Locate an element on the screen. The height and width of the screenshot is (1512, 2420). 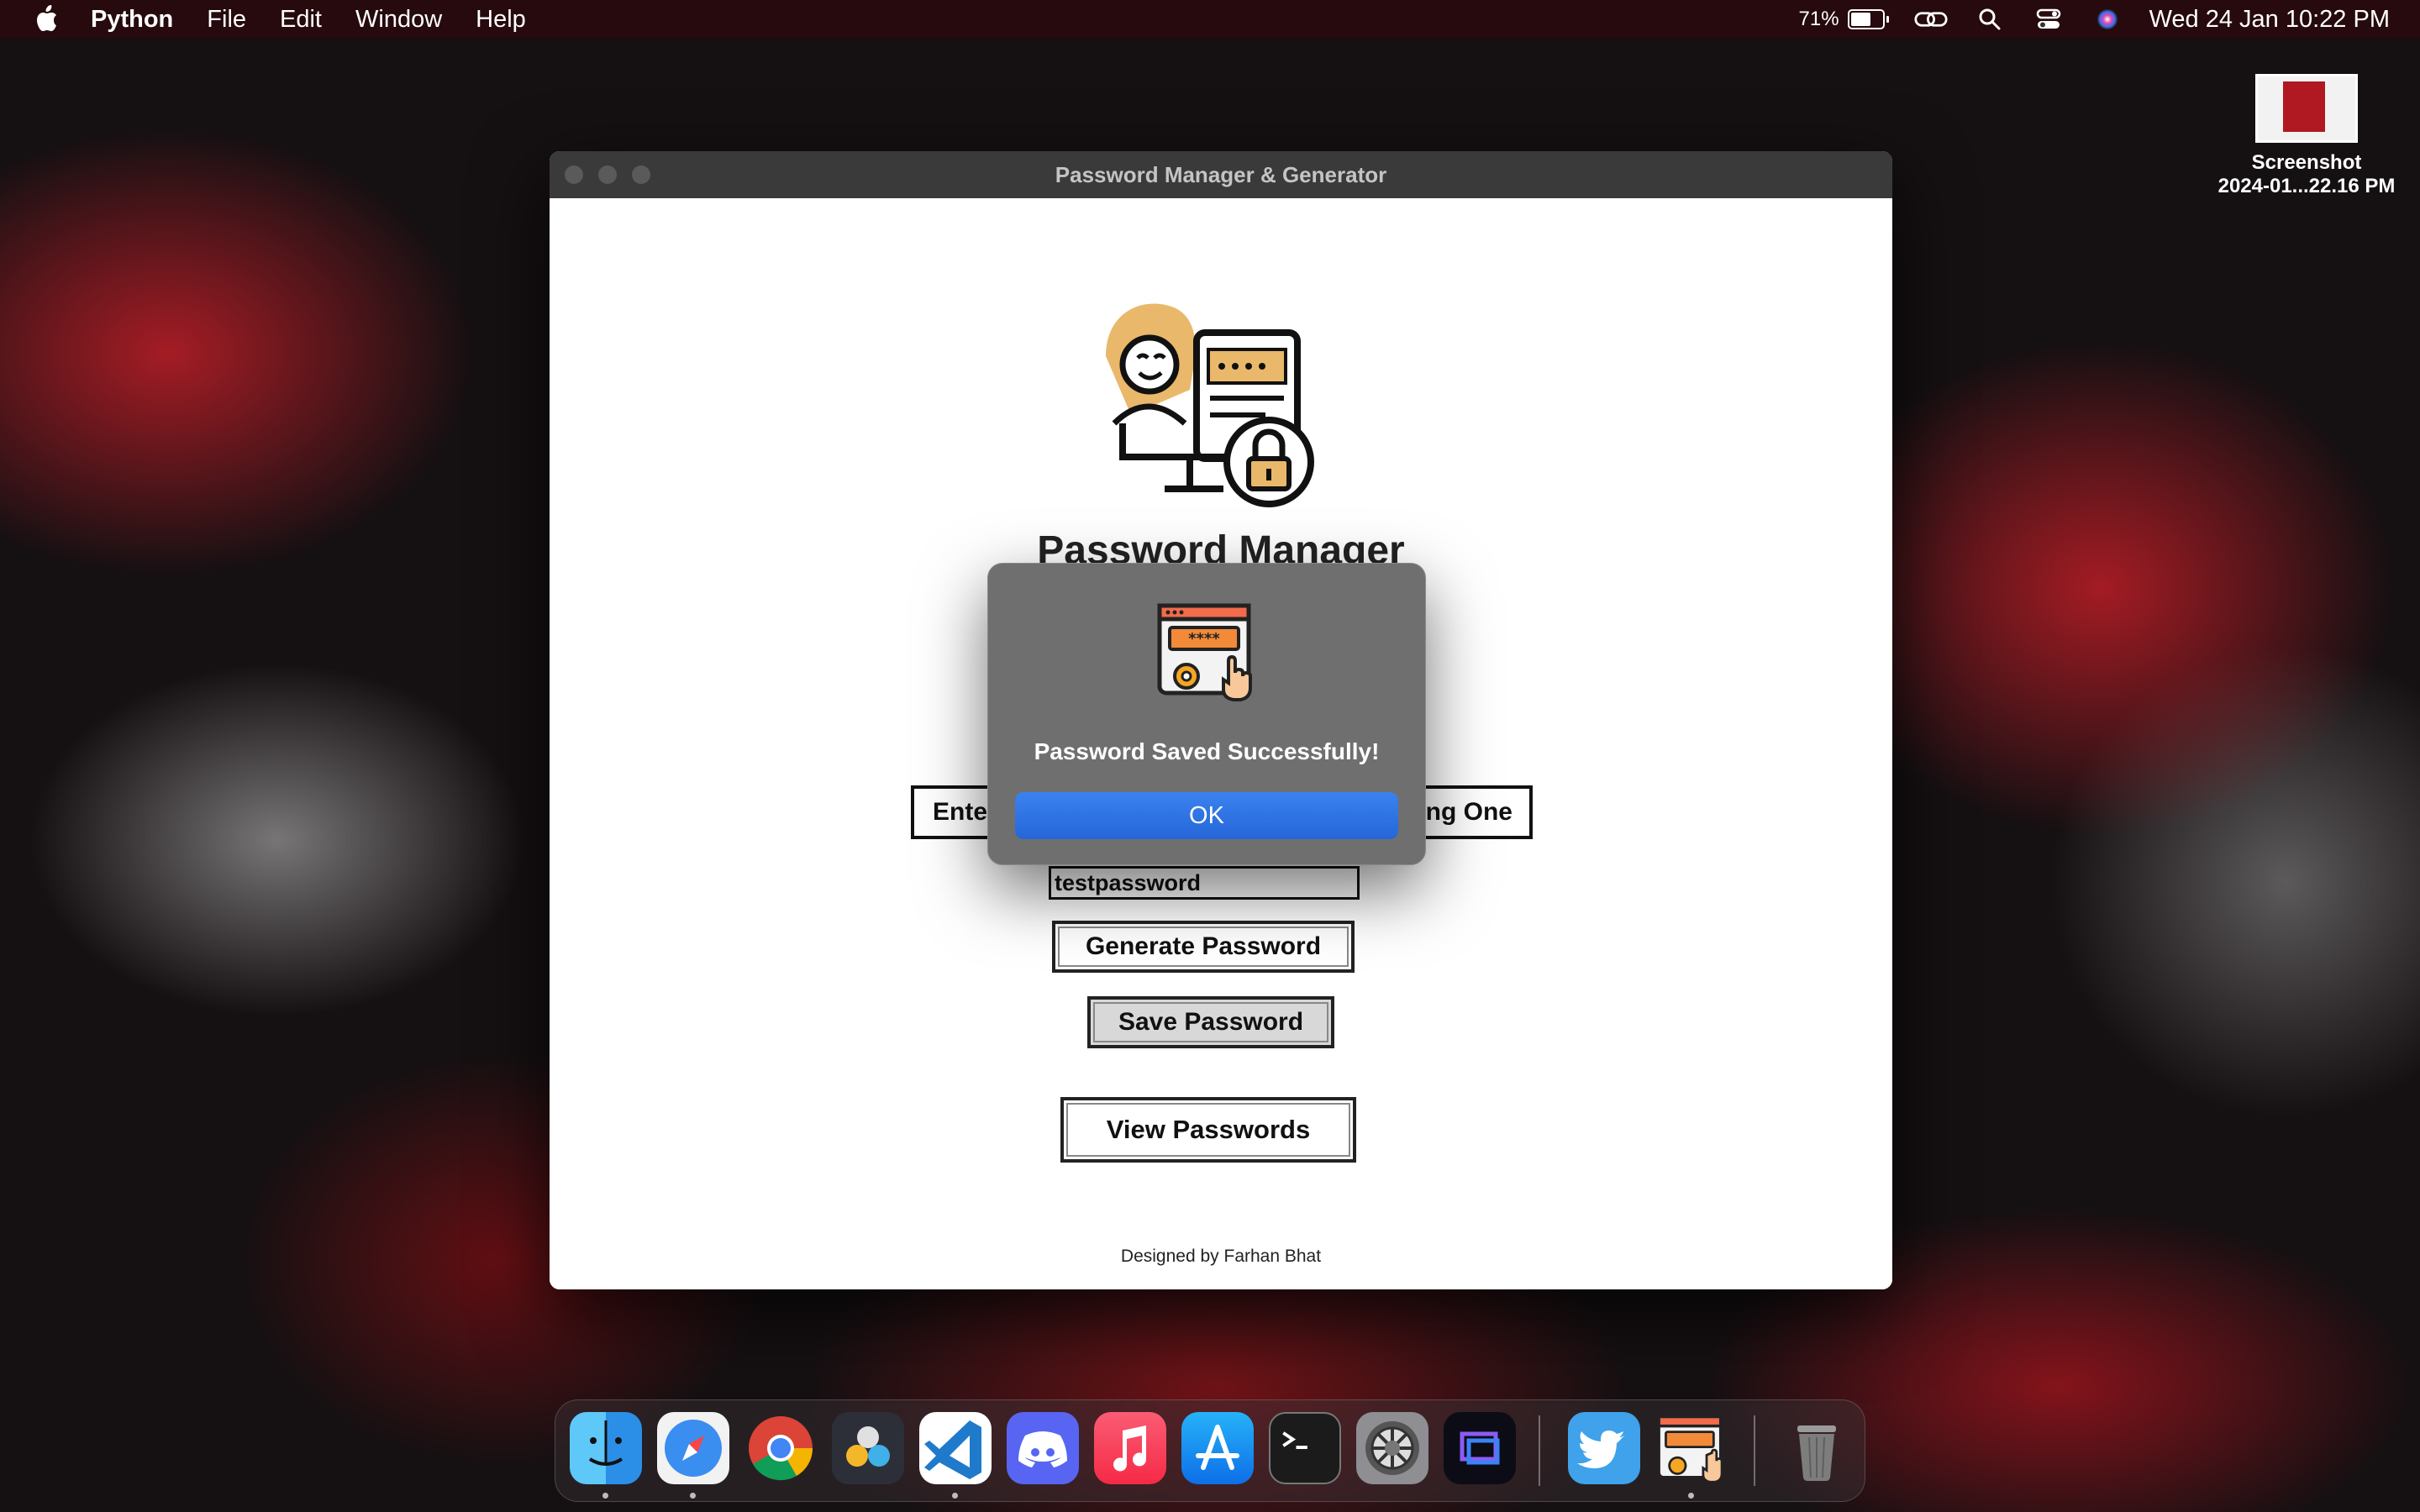
battery-percent: 71% is located at coordinates (1818, 19).